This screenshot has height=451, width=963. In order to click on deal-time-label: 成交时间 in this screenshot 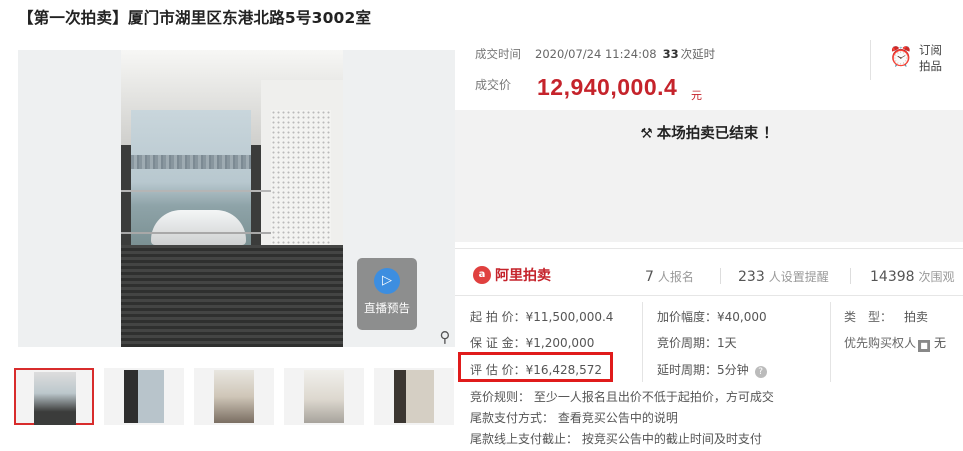, I will do `click(498, 54)`.